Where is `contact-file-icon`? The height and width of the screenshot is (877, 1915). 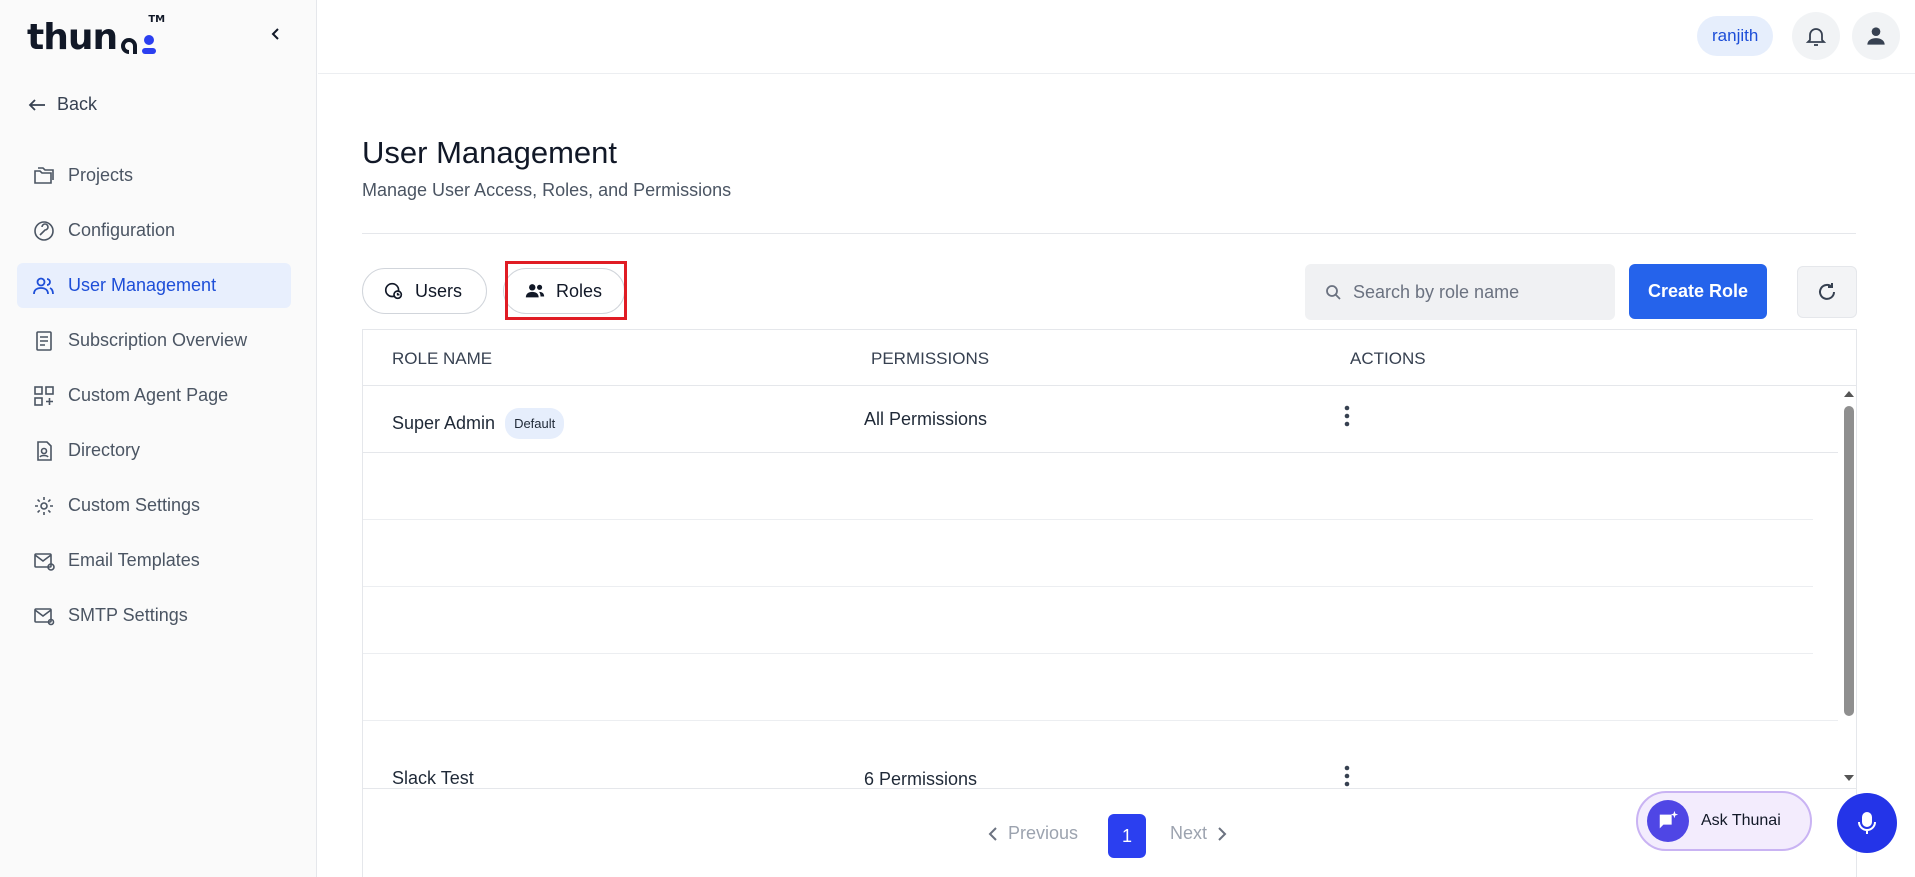
contact-file-icon is located at coordinates (44, 450).